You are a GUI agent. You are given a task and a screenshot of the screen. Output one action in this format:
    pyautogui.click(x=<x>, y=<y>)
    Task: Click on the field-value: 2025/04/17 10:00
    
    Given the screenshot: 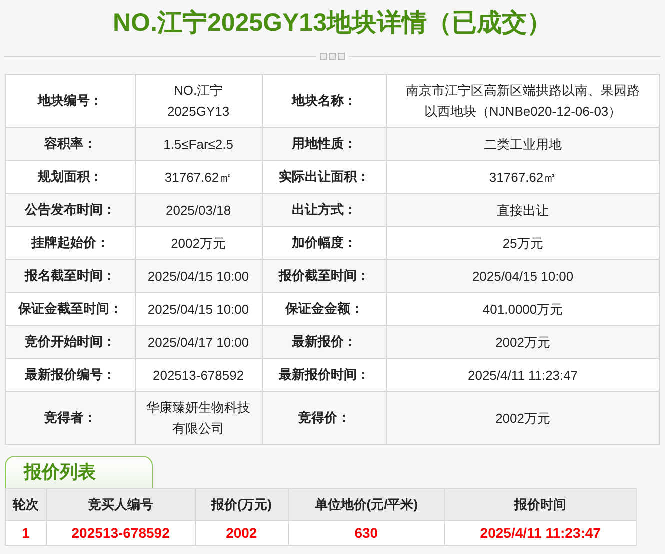 What is the action you would take?
    pyautogui.click(x=198, y=343)
    